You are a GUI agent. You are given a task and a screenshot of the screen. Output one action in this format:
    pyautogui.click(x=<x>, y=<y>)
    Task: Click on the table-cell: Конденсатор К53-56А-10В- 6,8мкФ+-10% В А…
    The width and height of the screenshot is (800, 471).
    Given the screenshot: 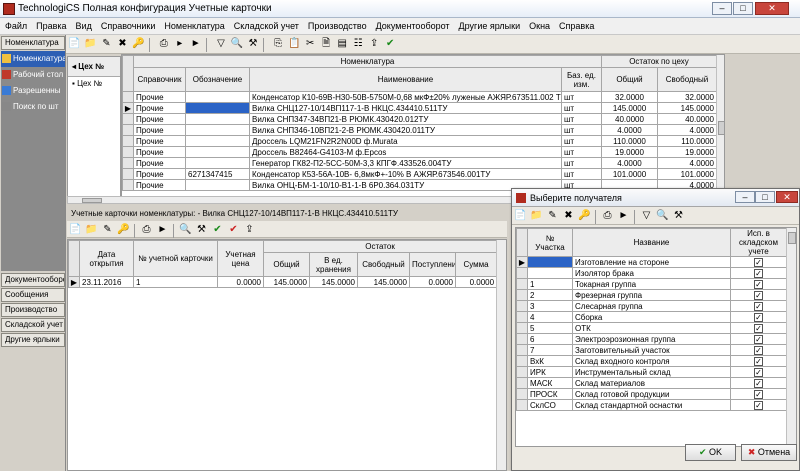 What is the action you would take?
    pyautogui.click(x=405, y=174)
    